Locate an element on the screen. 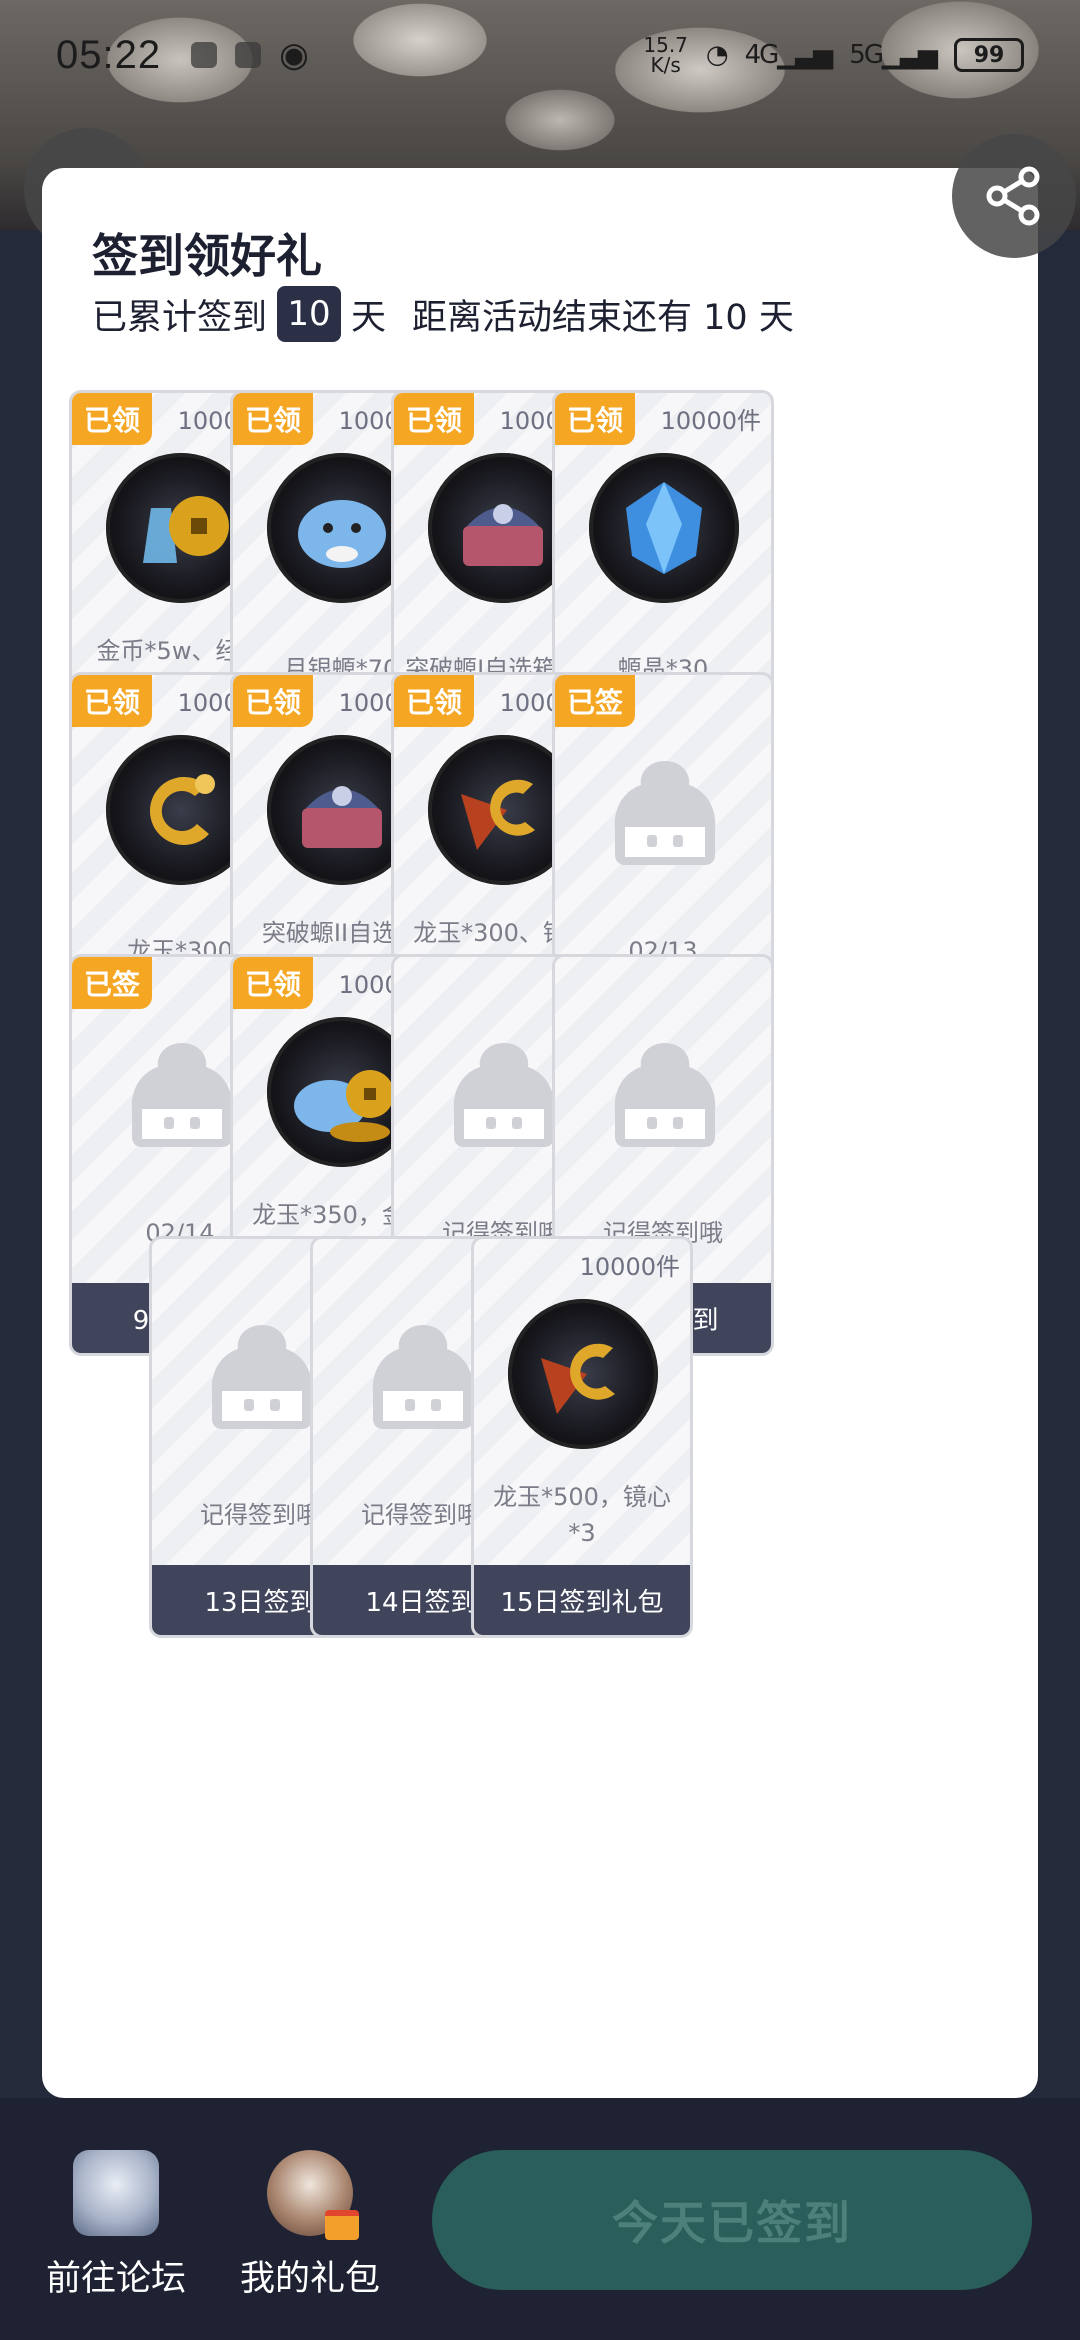 The width and height of the screenshot is (1080, 2340). battery-icon: 99 is located at coordinates (989, 55).